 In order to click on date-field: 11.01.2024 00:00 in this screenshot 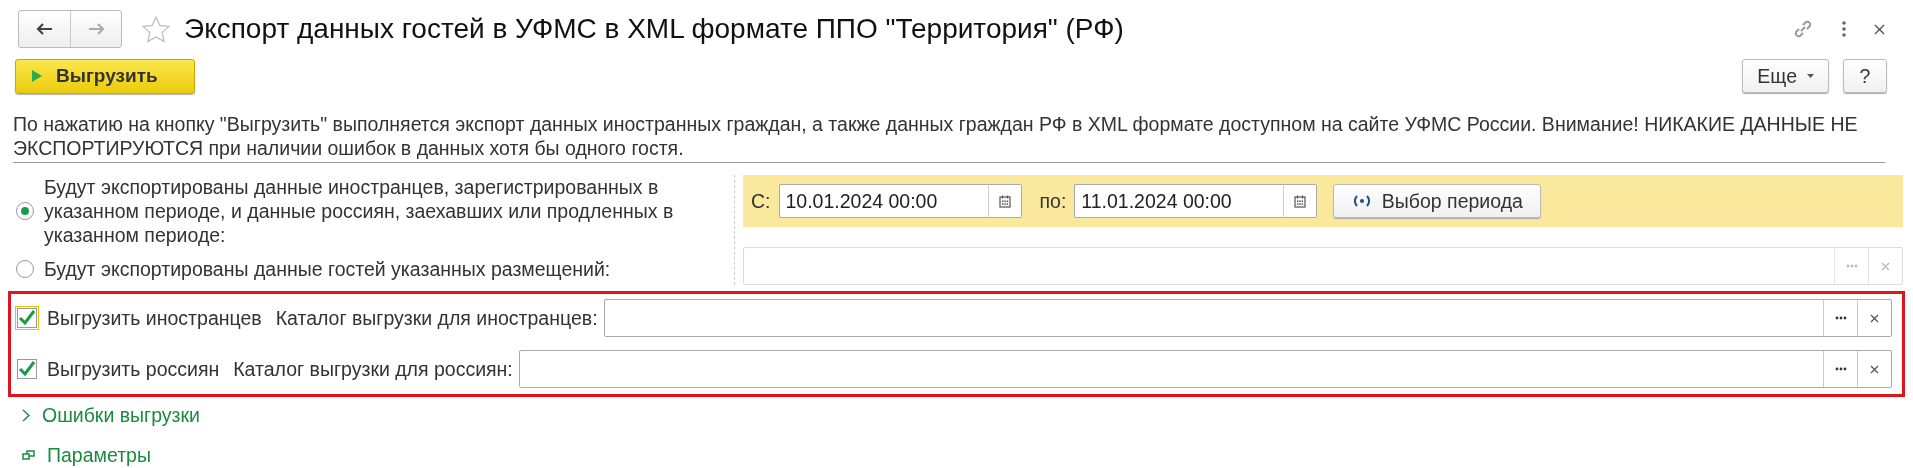, I will do `click(1179, 201)`.